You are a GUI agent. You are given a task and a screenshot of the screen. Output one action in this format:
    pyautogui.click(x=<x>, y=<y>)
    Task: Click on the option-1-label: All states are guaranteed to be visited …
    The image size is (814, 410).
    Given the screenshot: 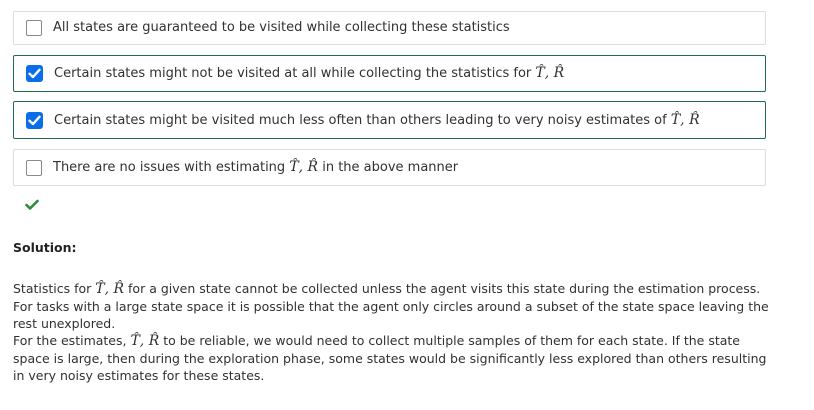 What is the action you would take?
    pyautogui.click(x=281, y=27)
    